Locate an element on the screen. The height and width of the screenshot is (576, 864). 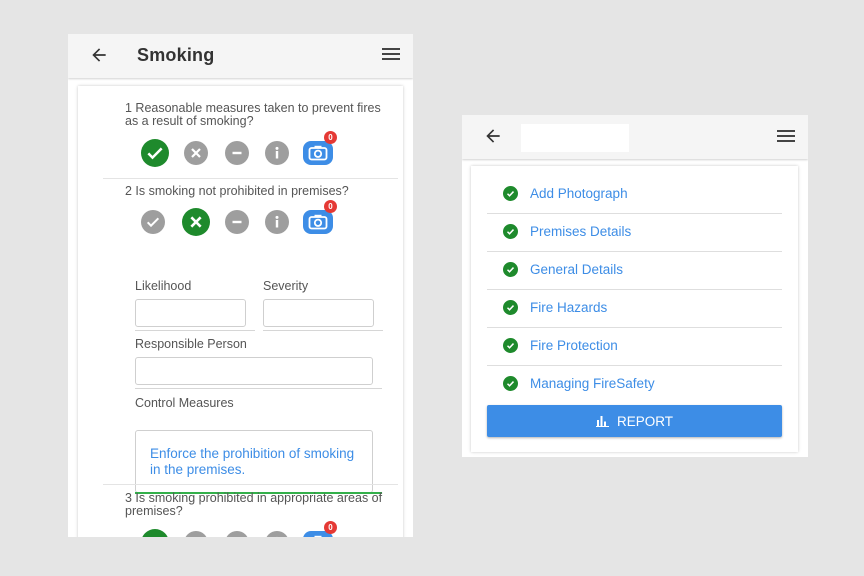
report-button: REPORT is located at coordinates (634, 421).